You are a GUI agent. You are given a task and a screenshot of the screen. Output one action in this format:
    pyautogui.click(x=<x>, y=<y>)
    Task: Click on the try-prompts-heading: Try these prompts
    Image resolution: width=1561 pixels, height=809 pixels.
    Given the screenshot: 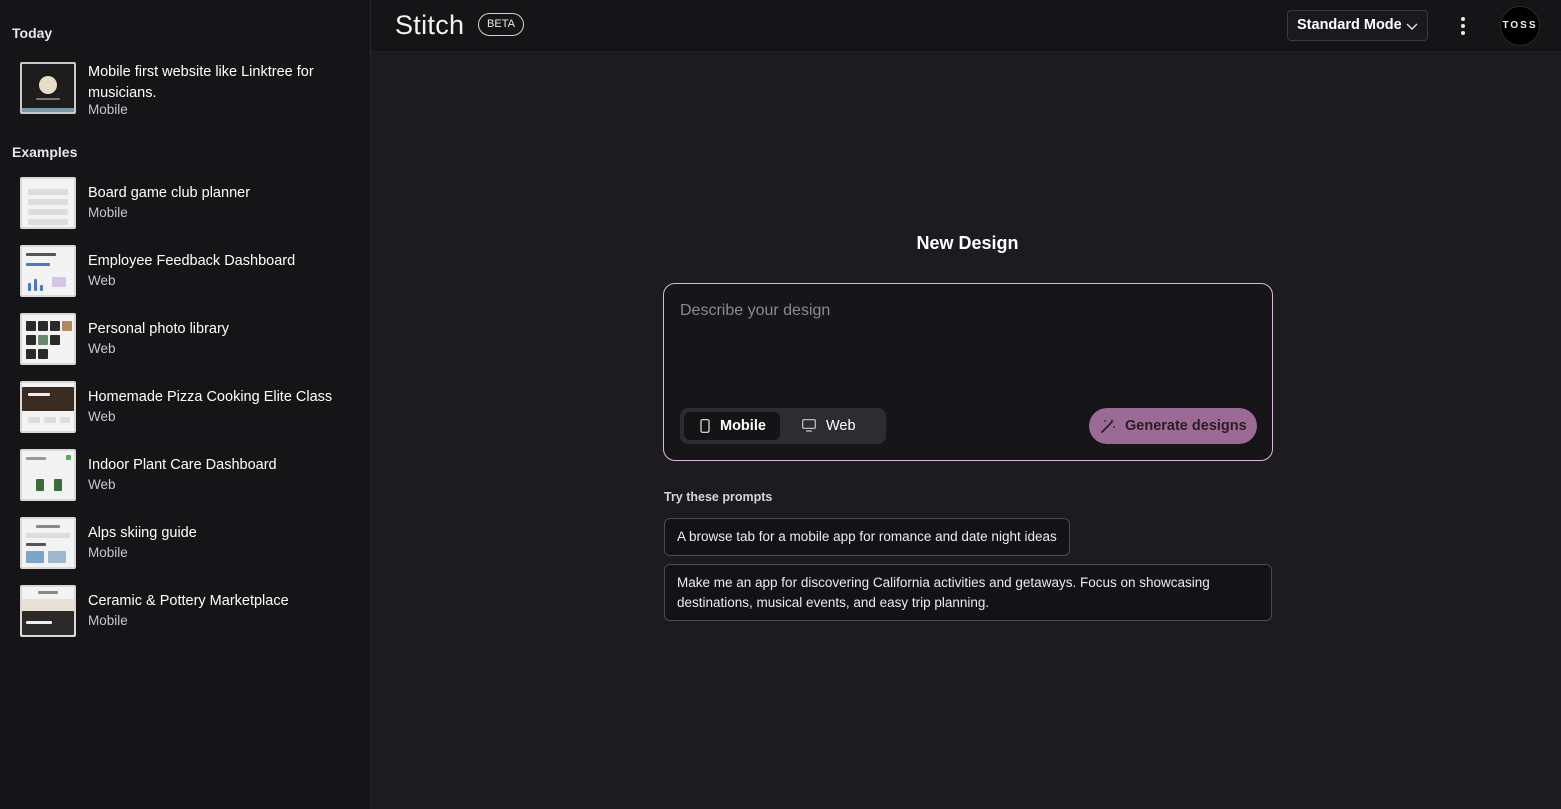 What is the action you would take?
    pyautogui.click(x=718, y=497)
    